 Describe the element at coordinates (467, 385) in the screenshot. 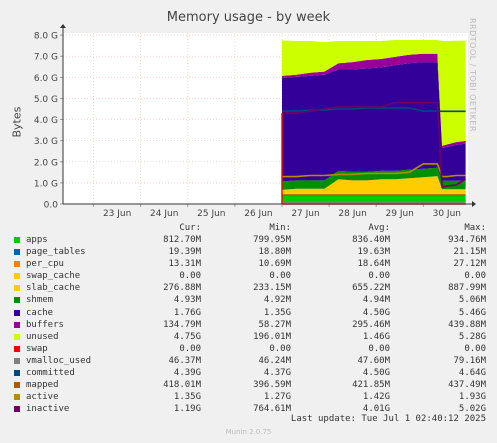

I see `legend-value: 437.49M` at that location.